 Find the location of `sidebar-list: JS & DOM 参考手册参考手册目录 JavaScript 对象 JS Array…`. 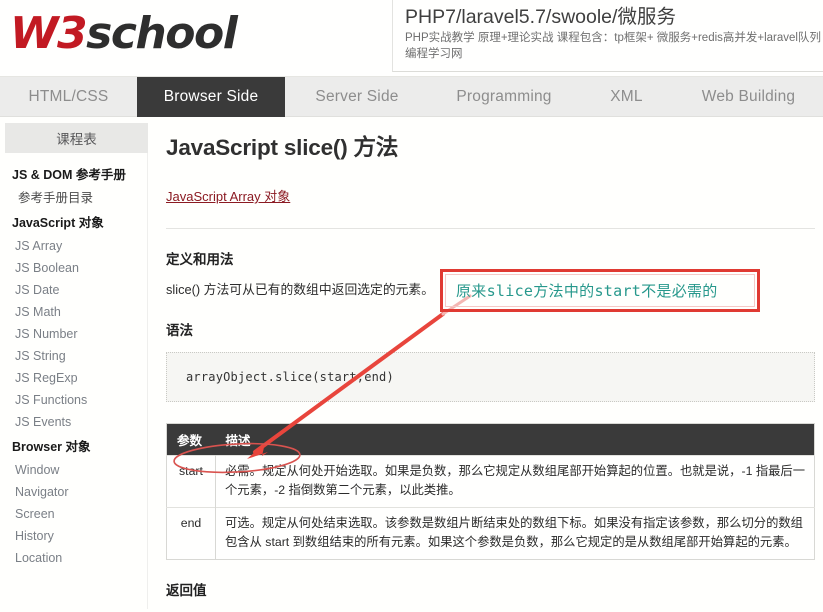

sidebar-list: JS & DOM 参考手册参考手册目录 JavaScript 对象 JS Array… is located at coordinates (76, 381).